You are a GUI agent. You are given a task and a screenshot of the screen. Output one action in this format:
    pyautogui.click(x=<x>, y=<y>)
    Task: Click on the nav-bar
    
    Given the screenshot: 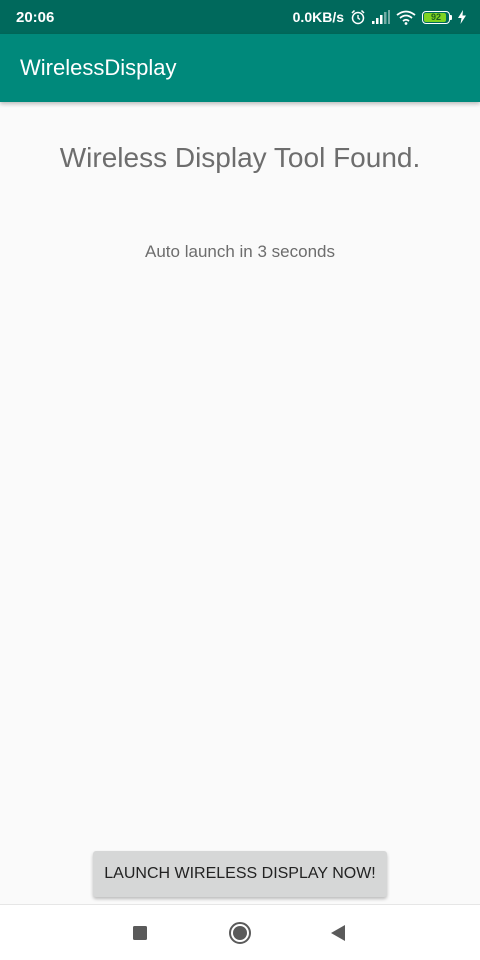 What is the action you would take?
    pyautogui.click(x=240, y=932)
    